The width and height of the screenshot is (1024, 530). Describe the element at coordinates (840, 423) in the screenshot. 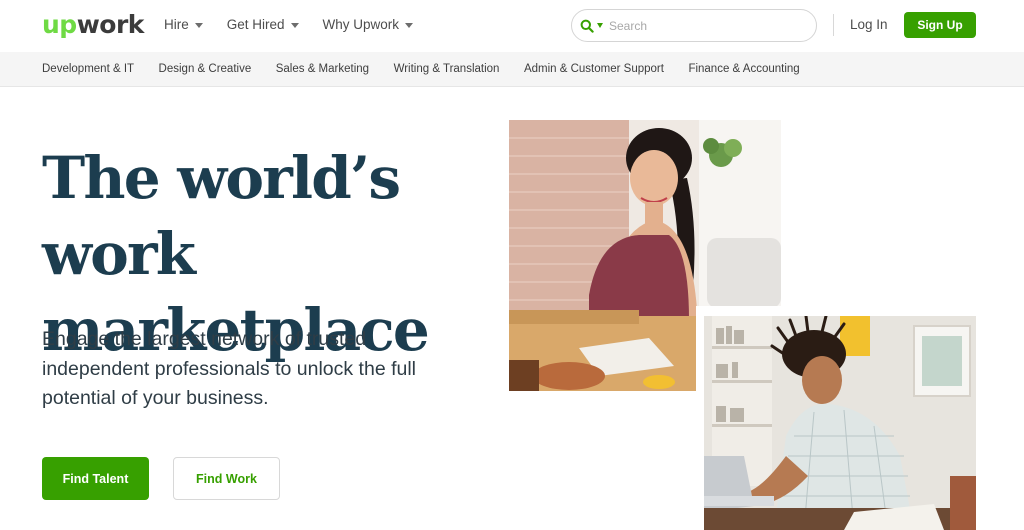

I see `hero-photo-man` at that location.